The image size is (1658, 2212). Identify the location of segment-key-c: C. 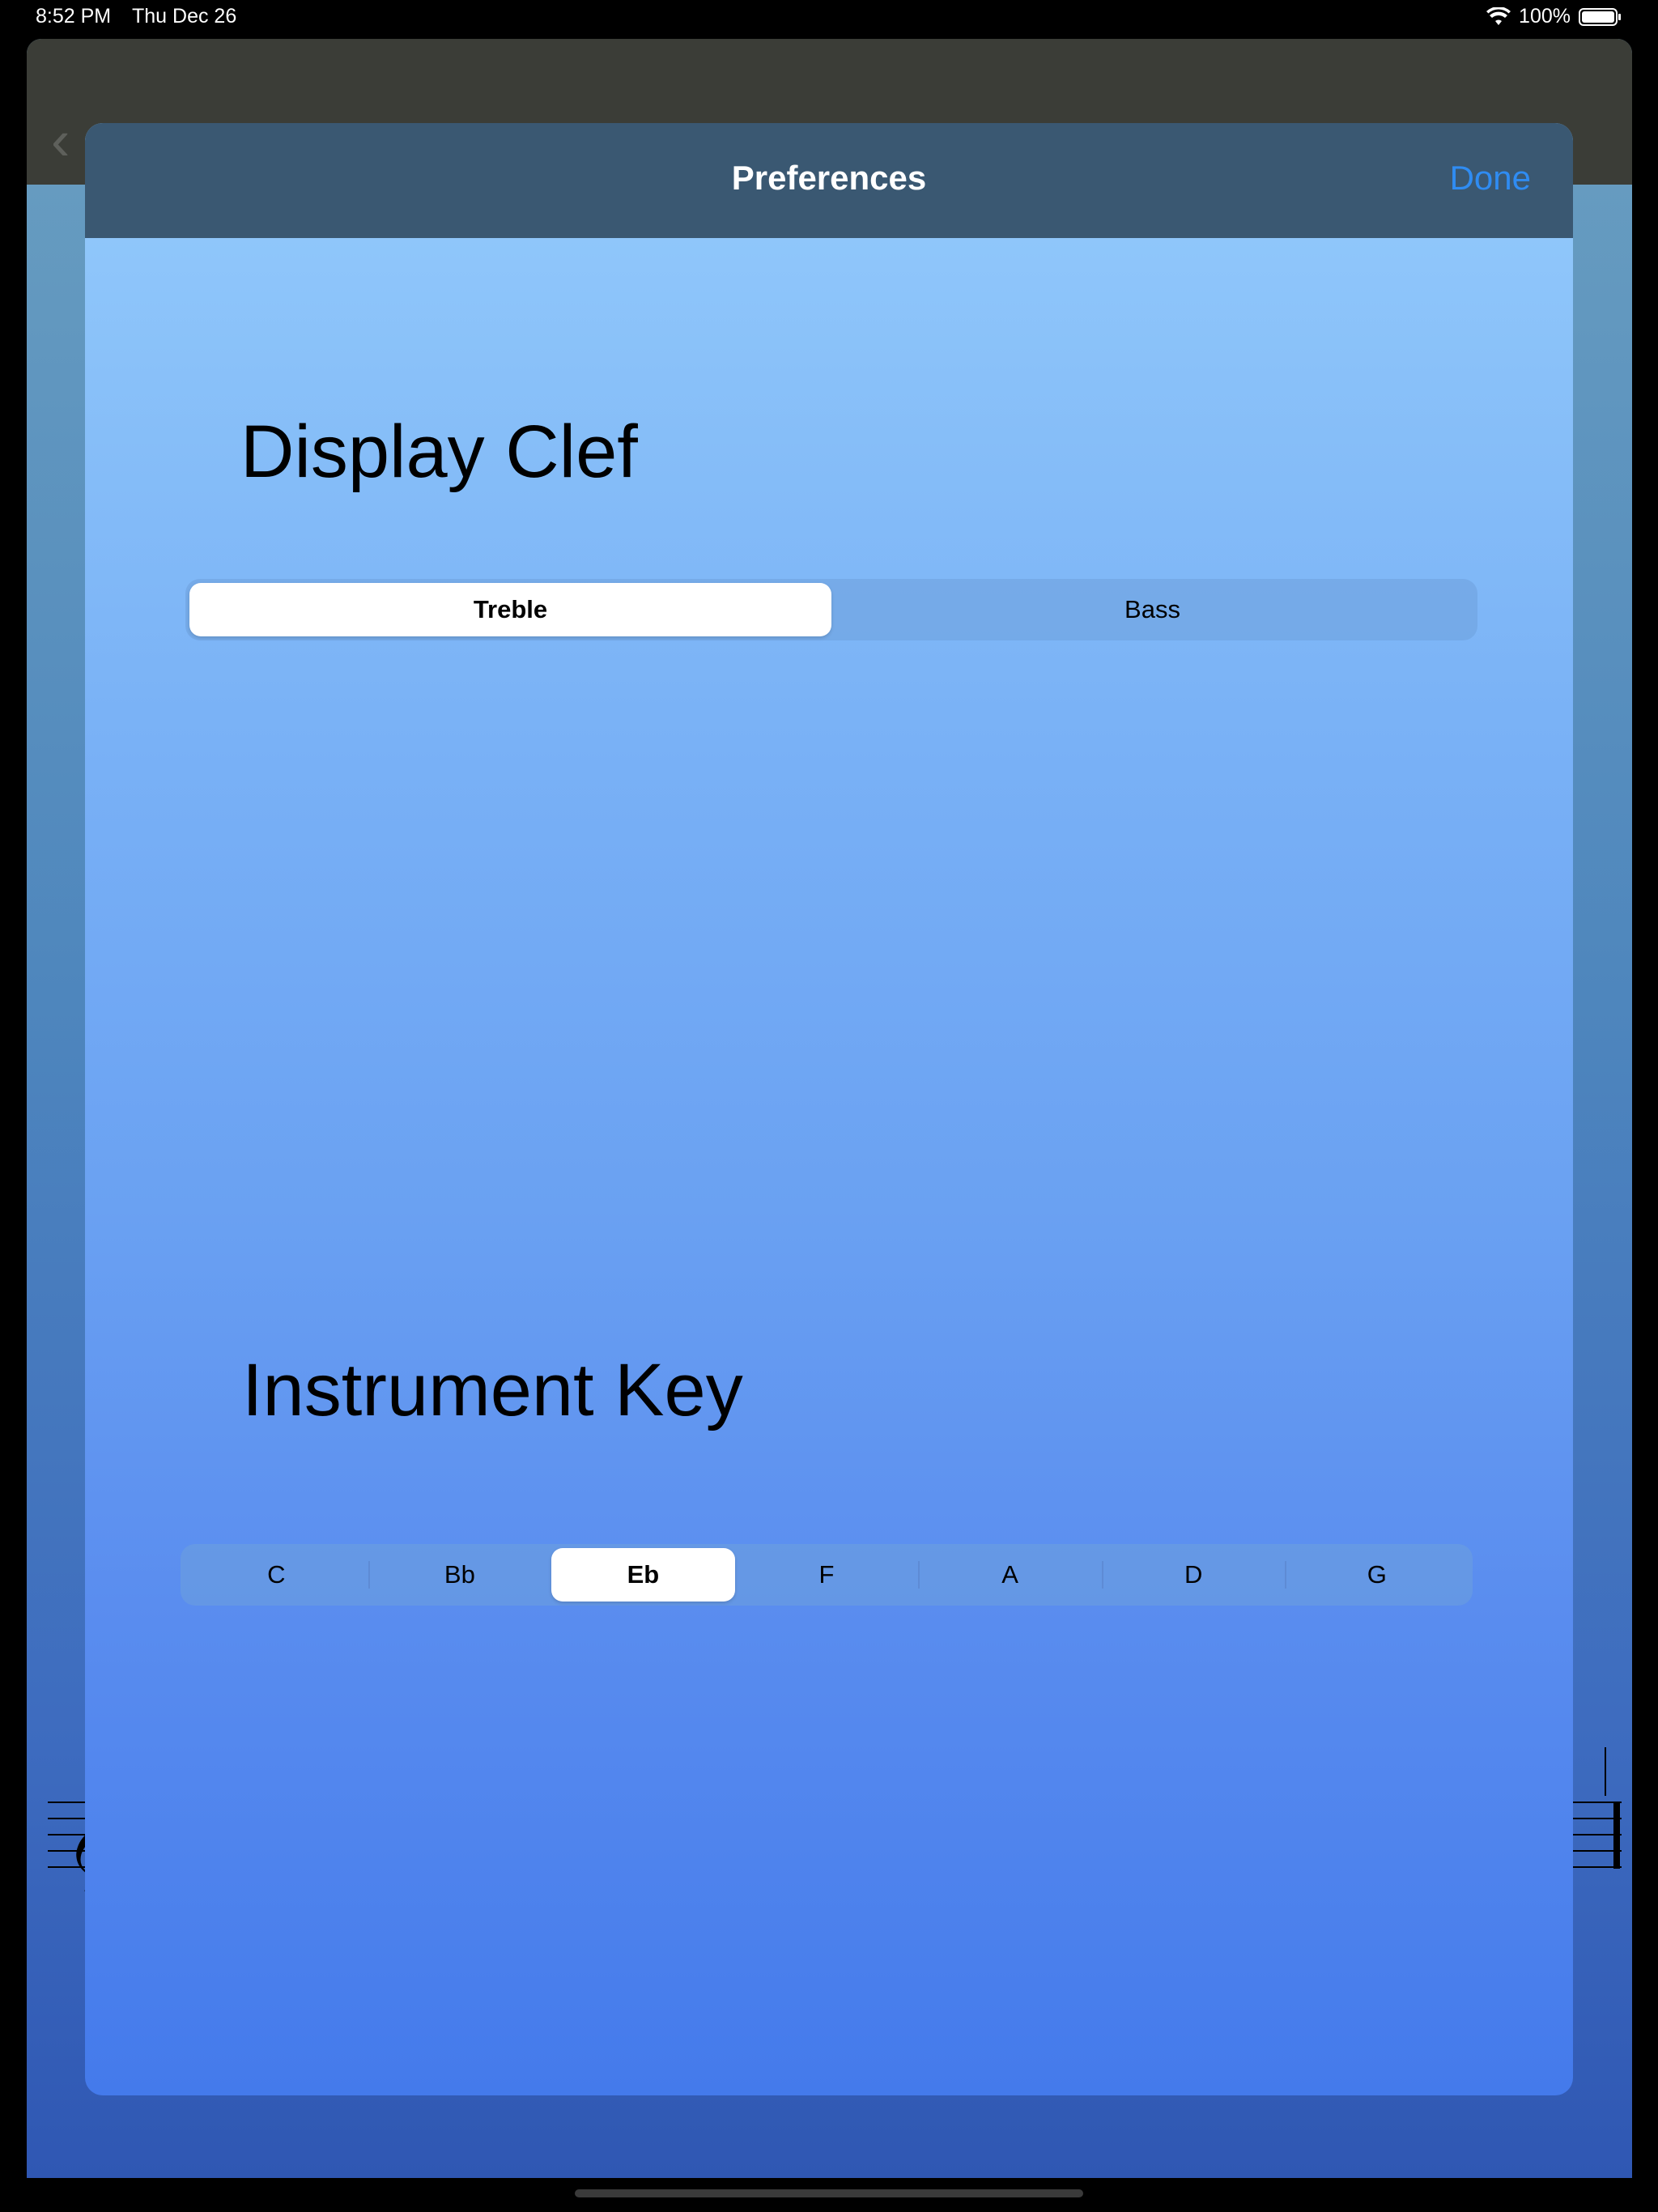
(276, 1575).